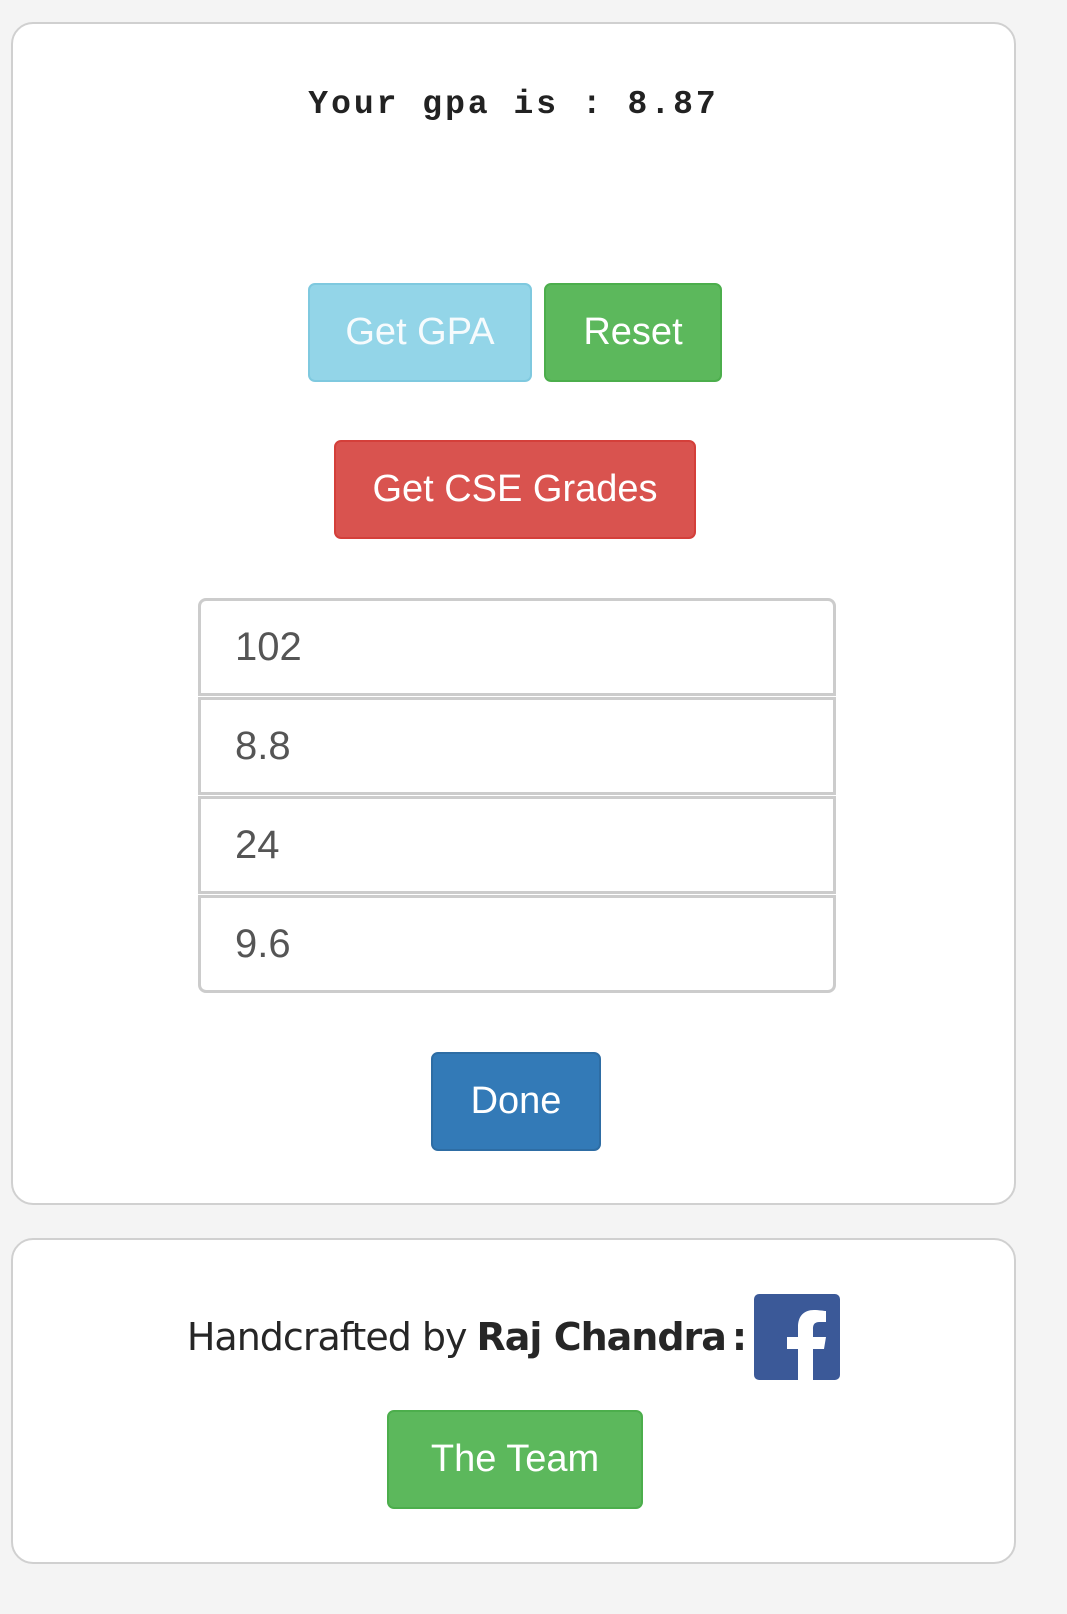 Image resolution: width=1067 pixels, height=1614 pixels. What do you see at coordinates (601, 1337) in the screenshot?
I see `author-name: Raj Chandra` at bounding box center [601, 1337].